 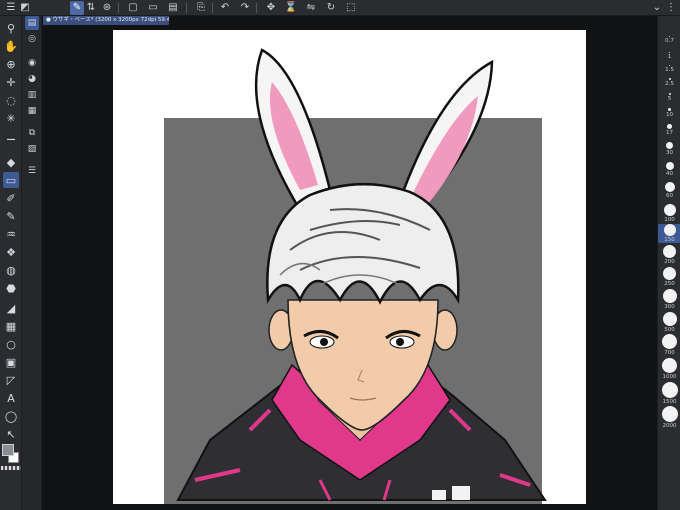 What do you see at coordinates (201, 8) in the screenshot?
I see `export-icon: ⎘` at bounding box center [201, 8].